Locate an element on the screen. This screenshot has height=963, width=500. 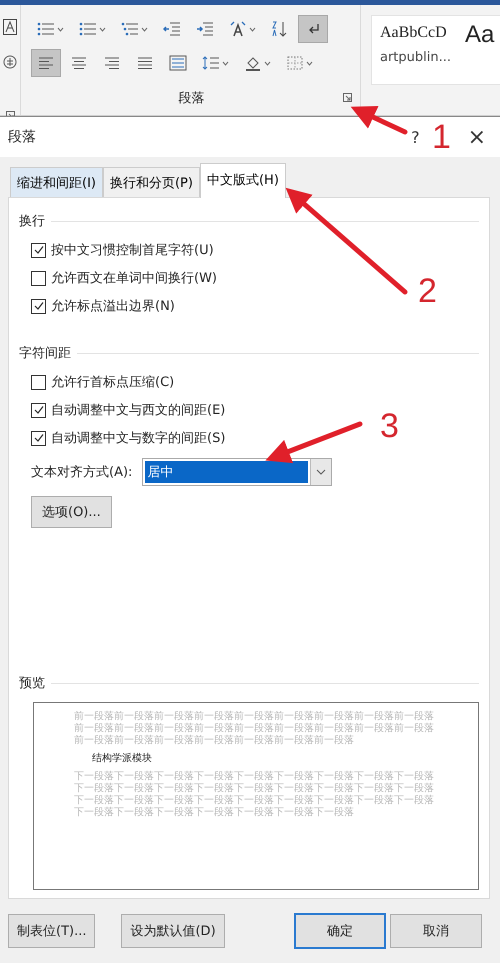
section-title: 预览 is located at coordinates (32, 683).